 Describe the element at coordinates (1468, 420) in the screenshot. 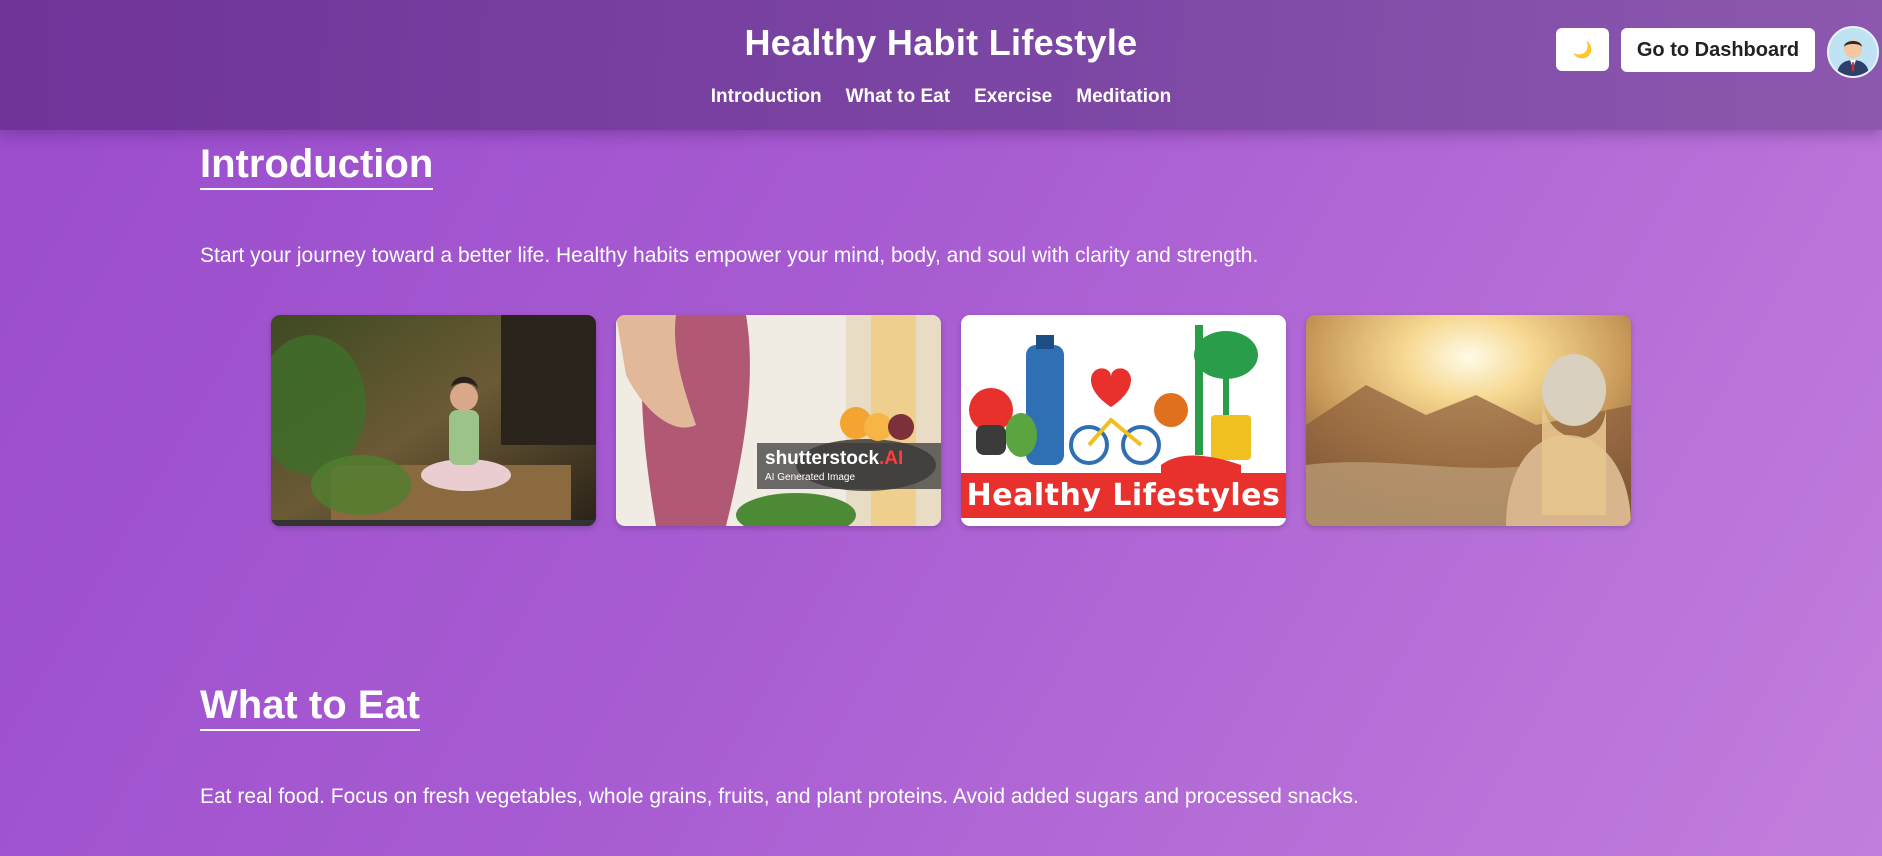

I see `sunset-freedom-photo` at that location.